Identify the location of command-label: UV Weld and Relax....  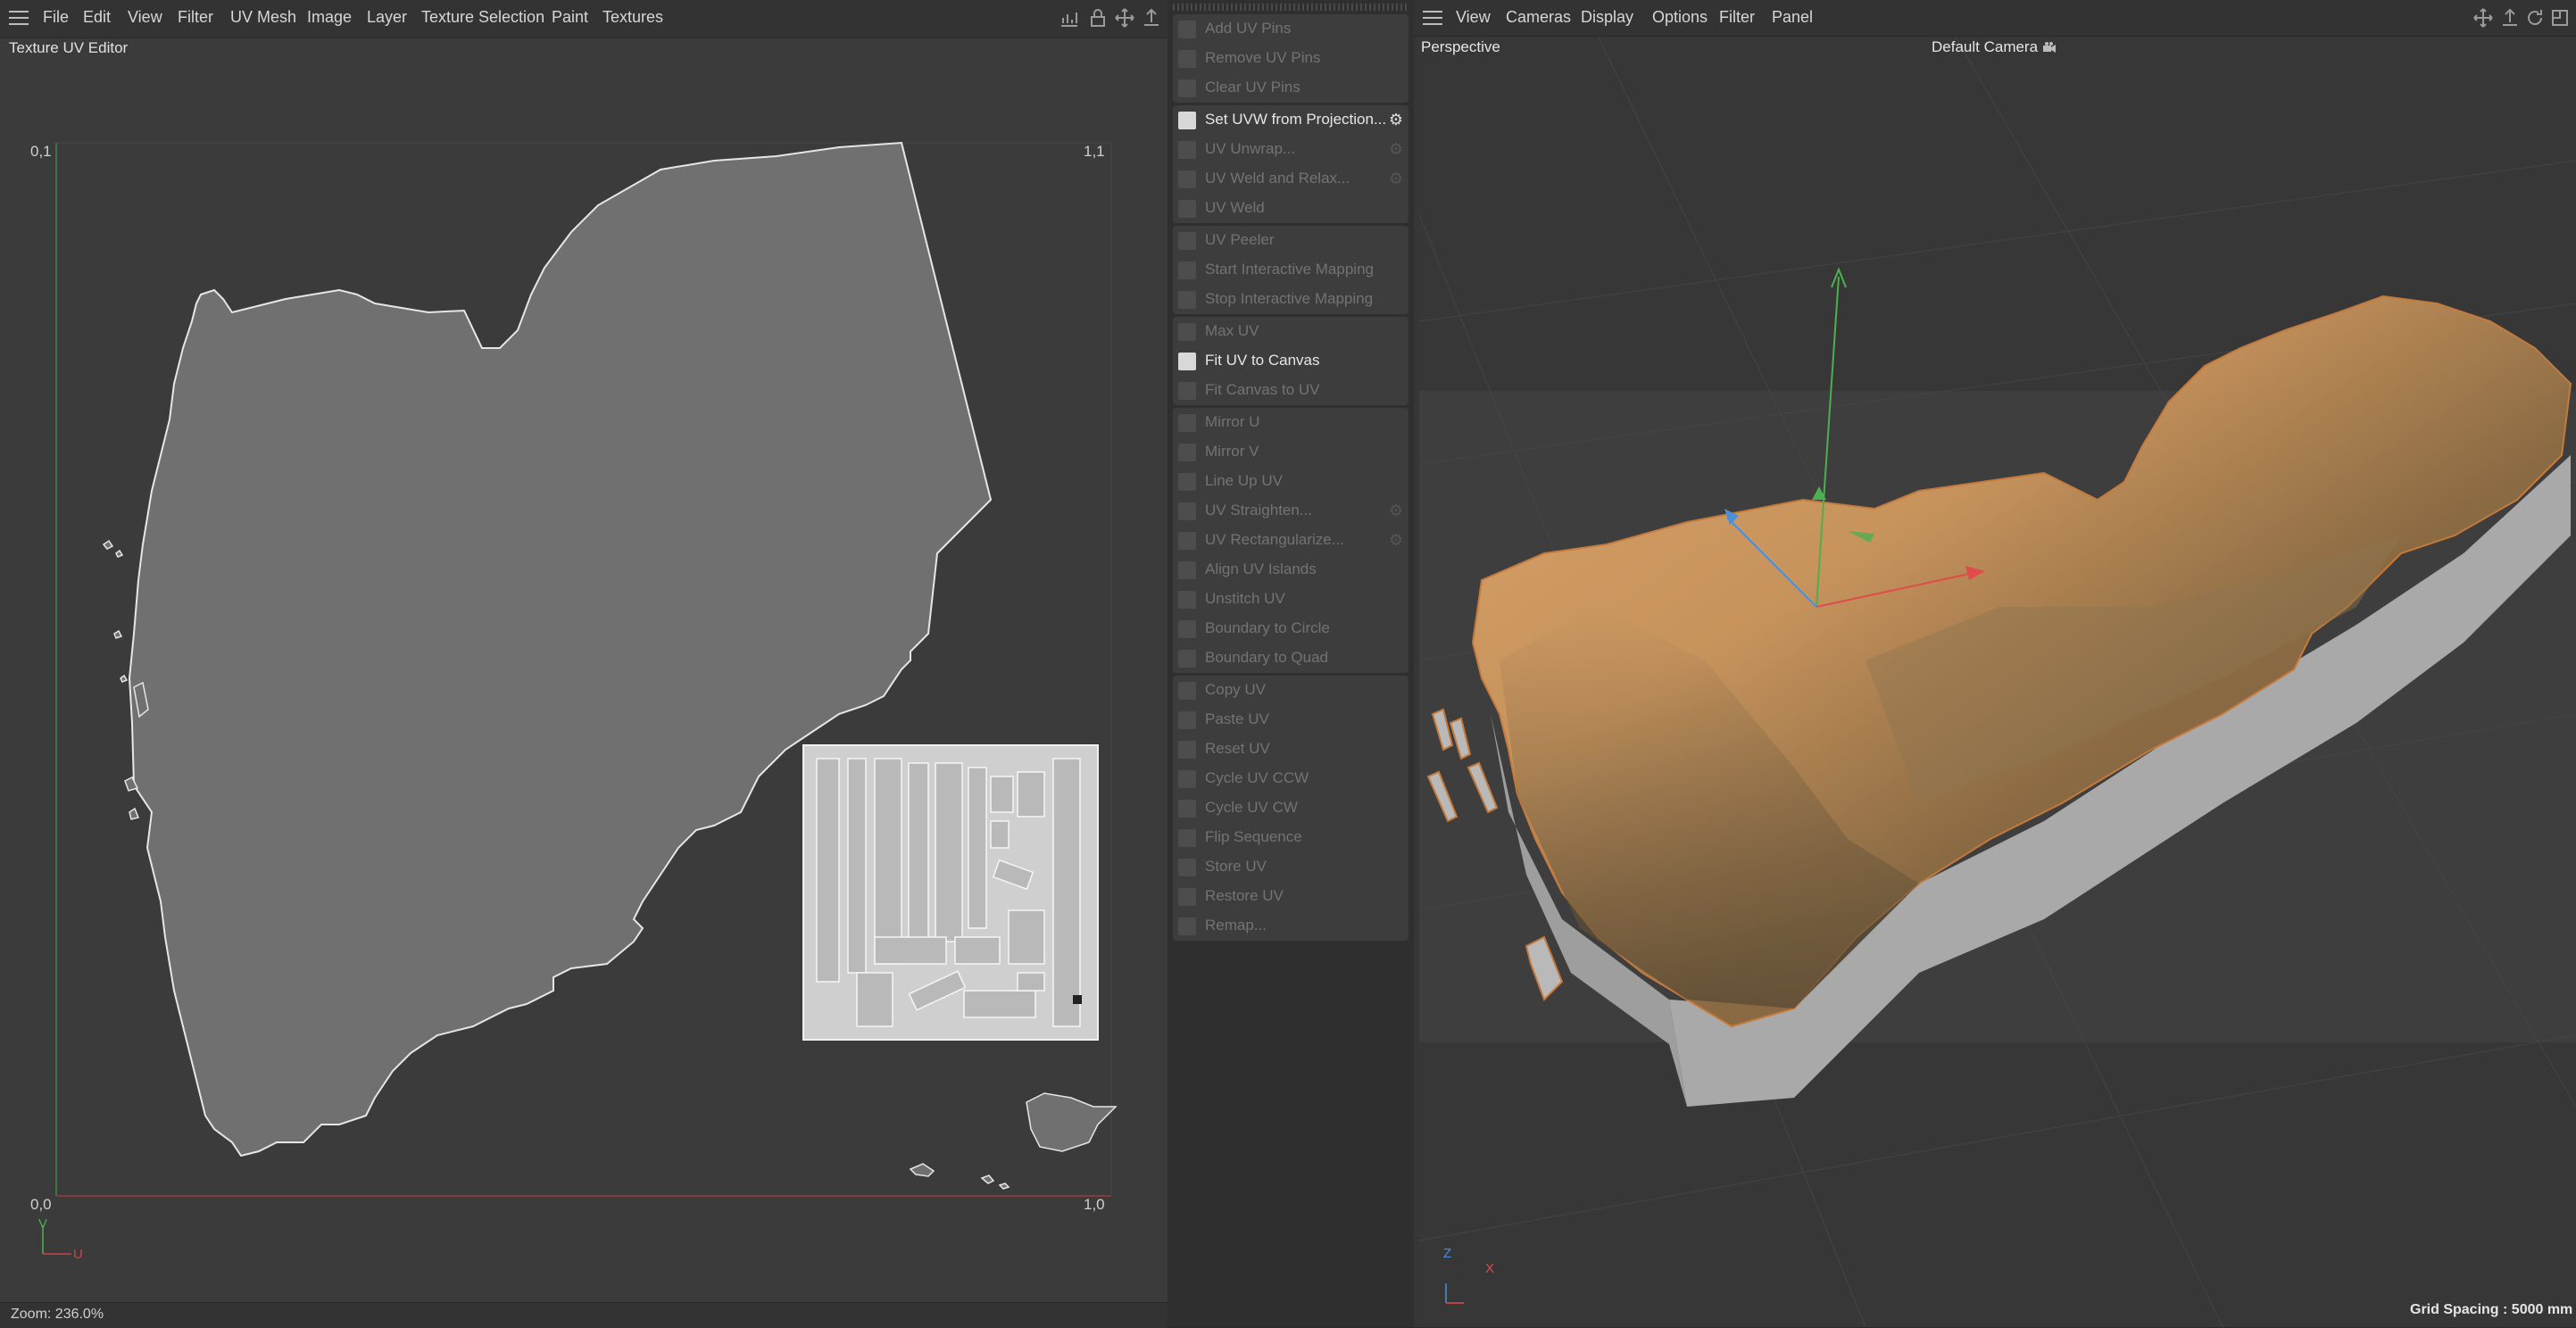
(1277, 178).